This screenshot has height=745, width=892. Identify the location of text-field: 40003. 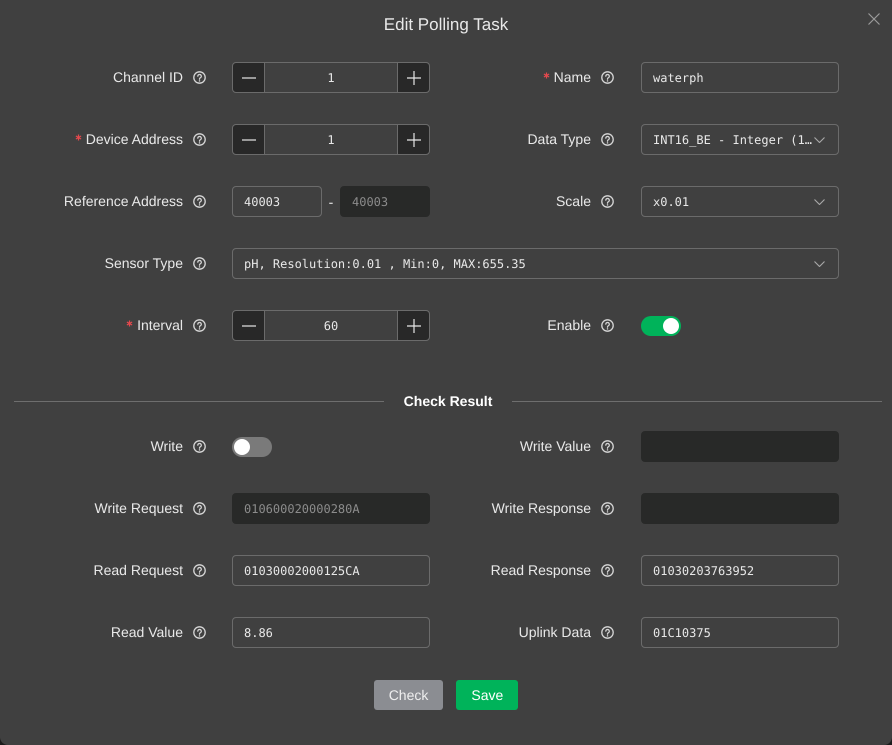
(277, 201).